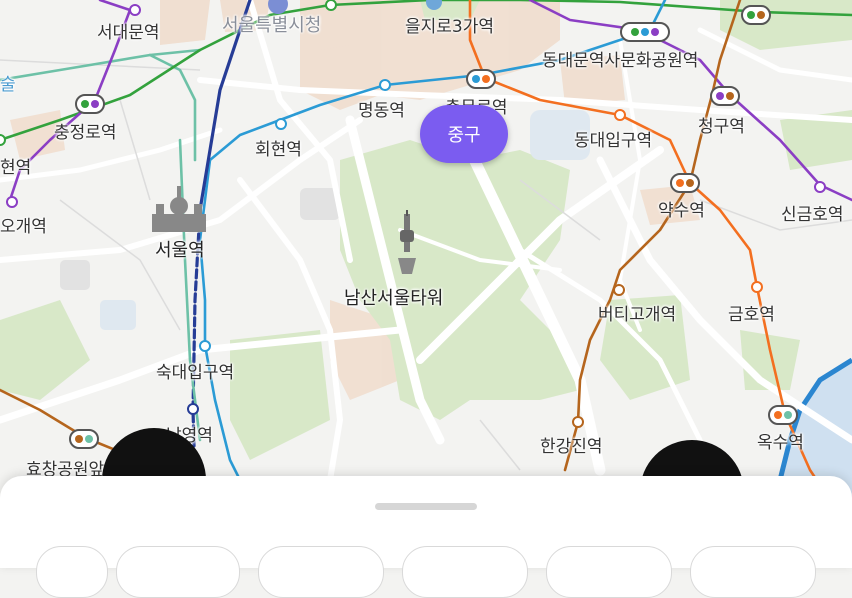 The width and height of the screenshot is (852, 598). Describe the element at coordinates (128, 30) in the screenshot. I see `station-label-seodaemun: 서대문역` at that location.